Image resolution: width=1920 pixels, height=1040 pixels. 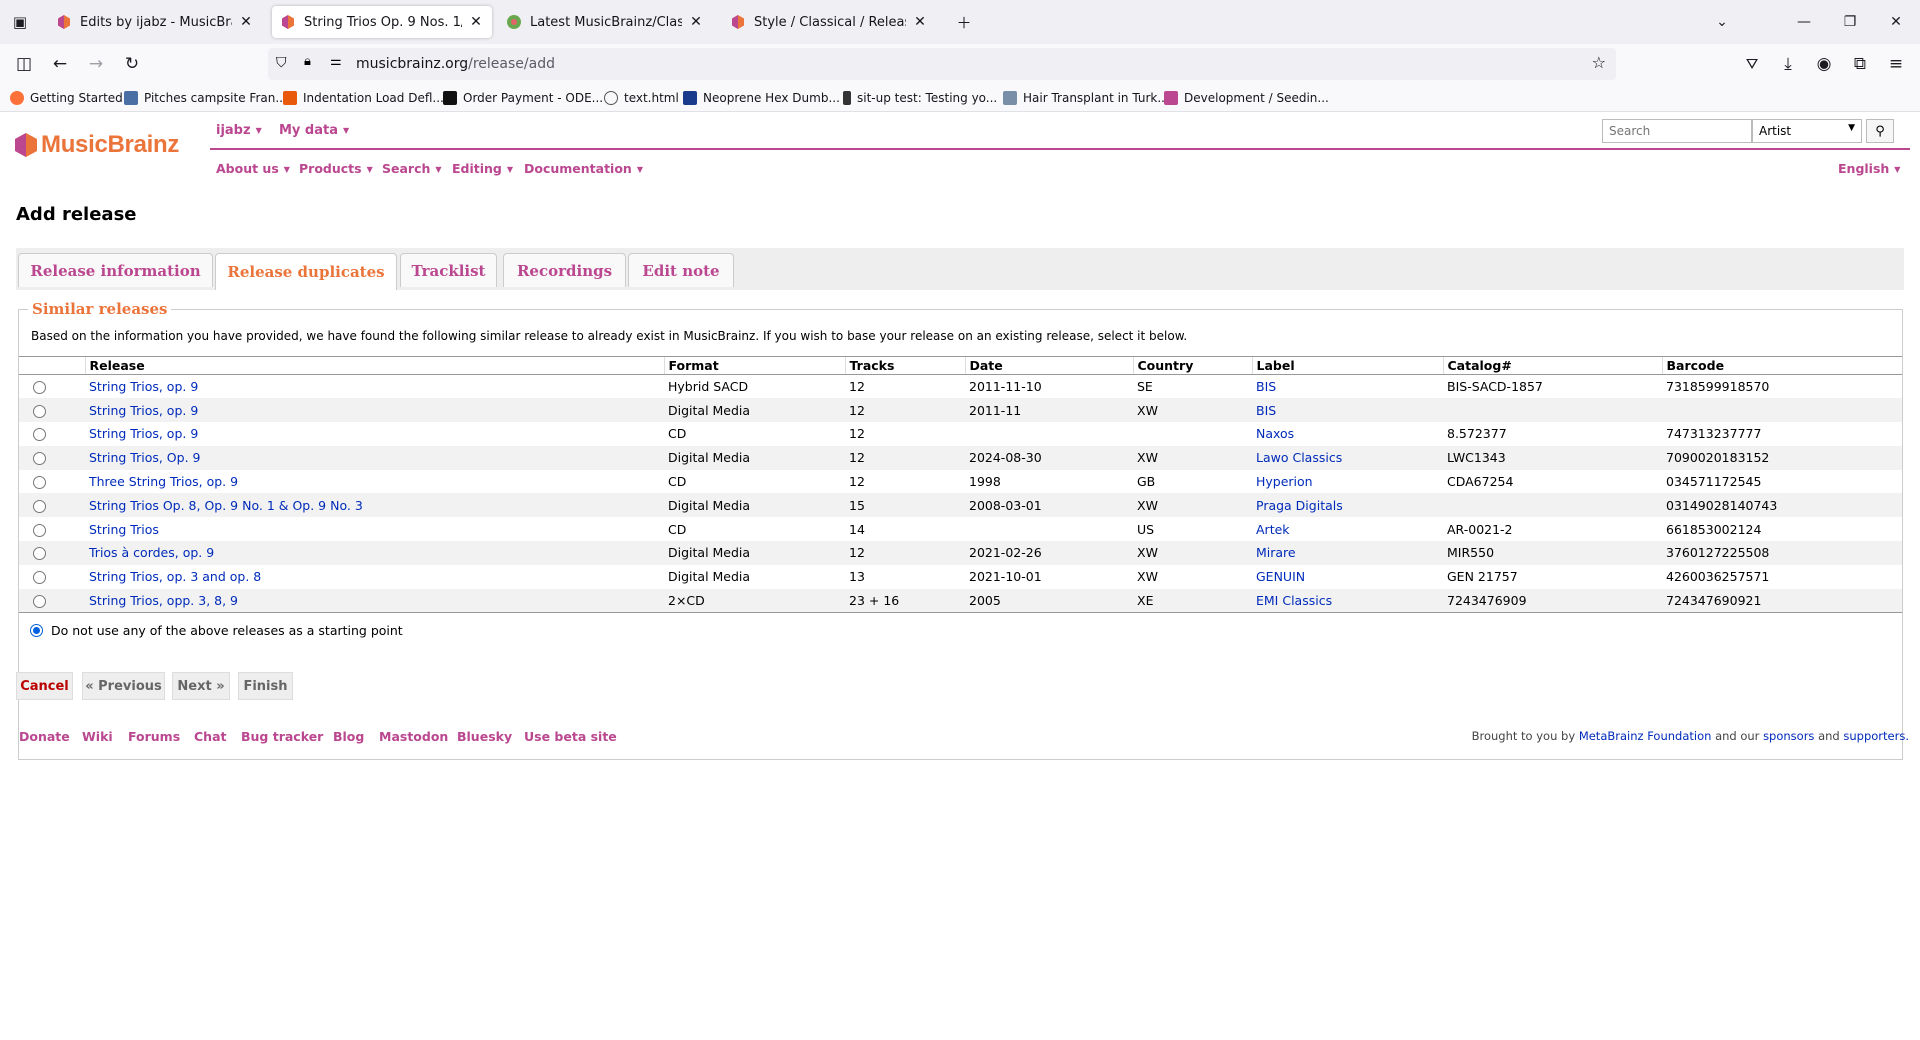 What do you see at coordinates (336, 61) in the screenshot?
I see `site-permissions-icon: ⚌` at bounding box center [336, 61].